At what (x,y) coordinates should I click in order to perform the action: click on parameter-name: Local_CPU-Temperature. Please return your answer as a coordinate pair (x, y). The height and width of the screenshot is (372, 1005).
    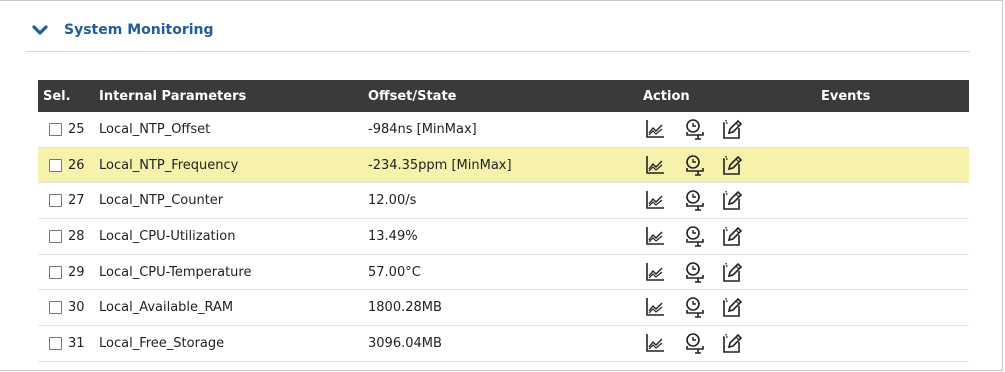
    Looking at the image, I should click on (175, 272).